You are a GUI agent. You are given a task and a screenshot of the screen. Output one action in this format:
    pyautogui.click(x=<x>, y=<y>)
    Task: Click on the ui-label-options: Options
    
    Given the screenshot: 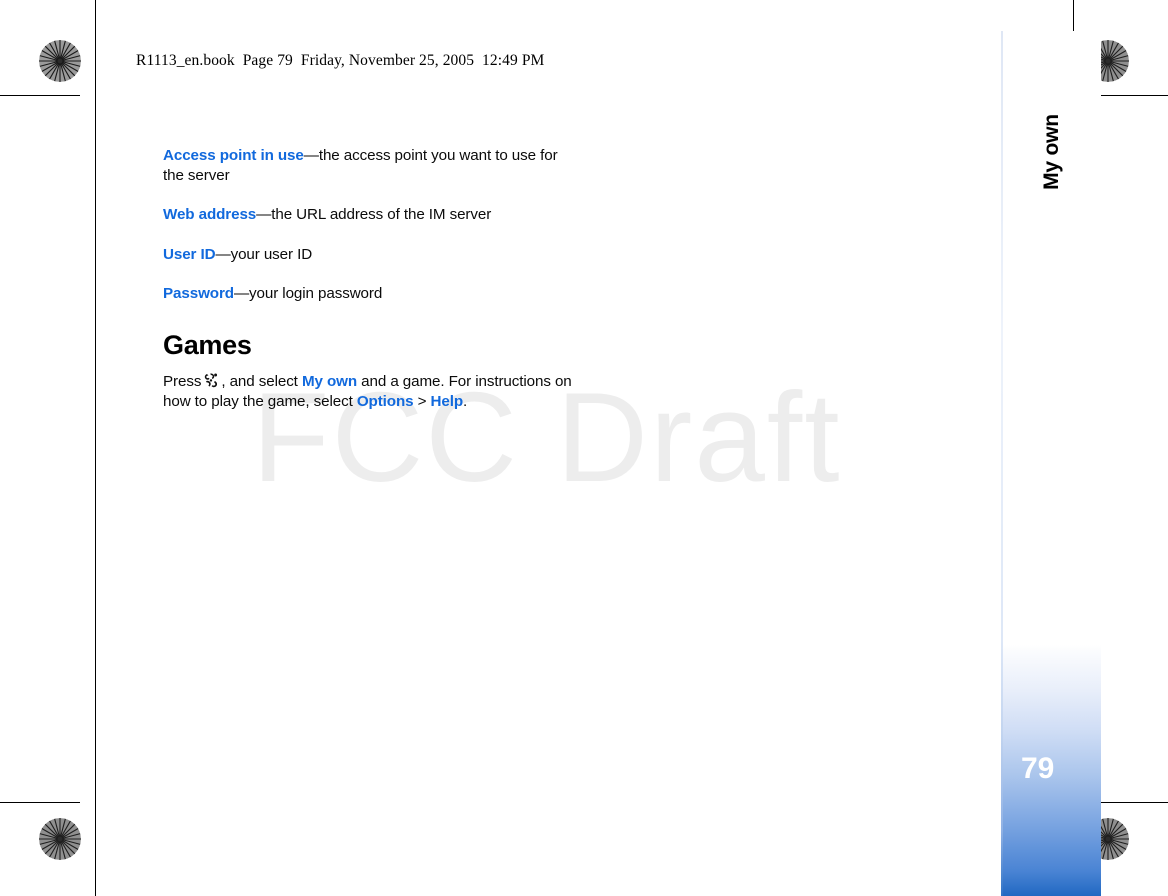 What is the action you would take?
    pyautogui.click(x=385, y=401)
    